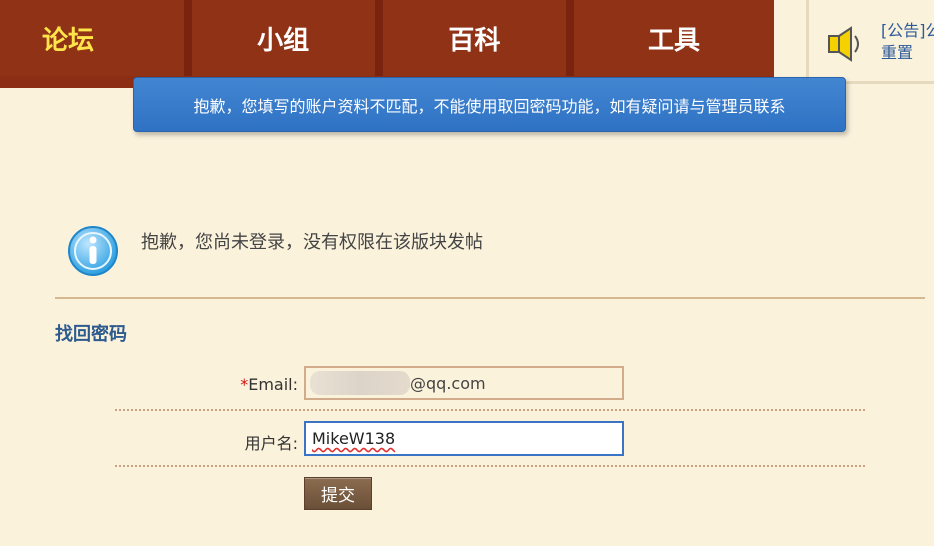  I want to click on email-label-text: Email:, so click(273, 384).